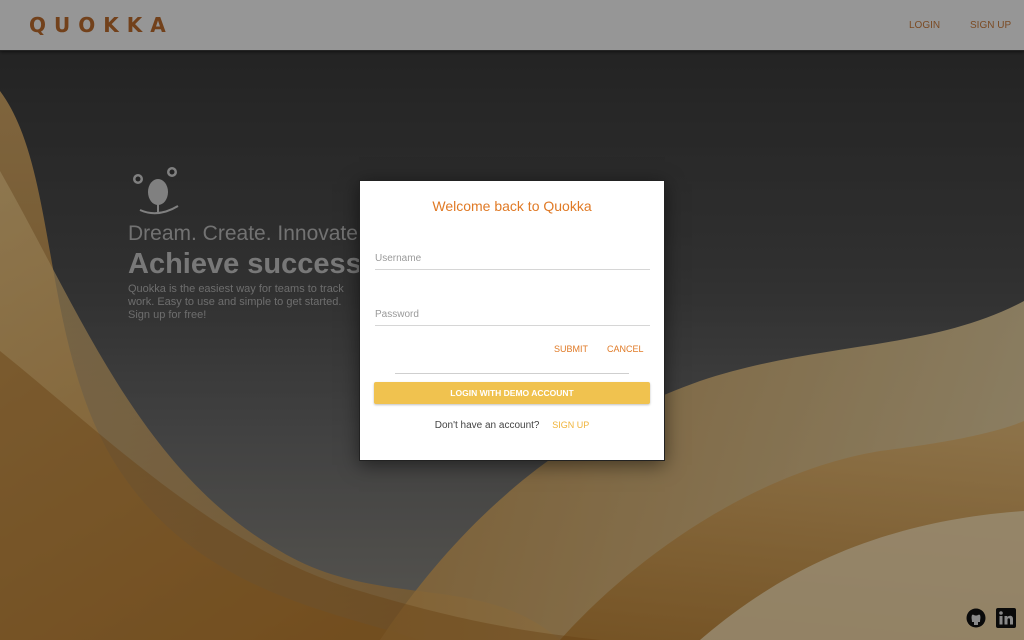 The image size is (1024, 640). What do you see at coordinates (512, 393) in the screenshot?
I see `demo-login-button: LOGIN WITH DEMO ACCOUNT` at bounding box center [512, 393].